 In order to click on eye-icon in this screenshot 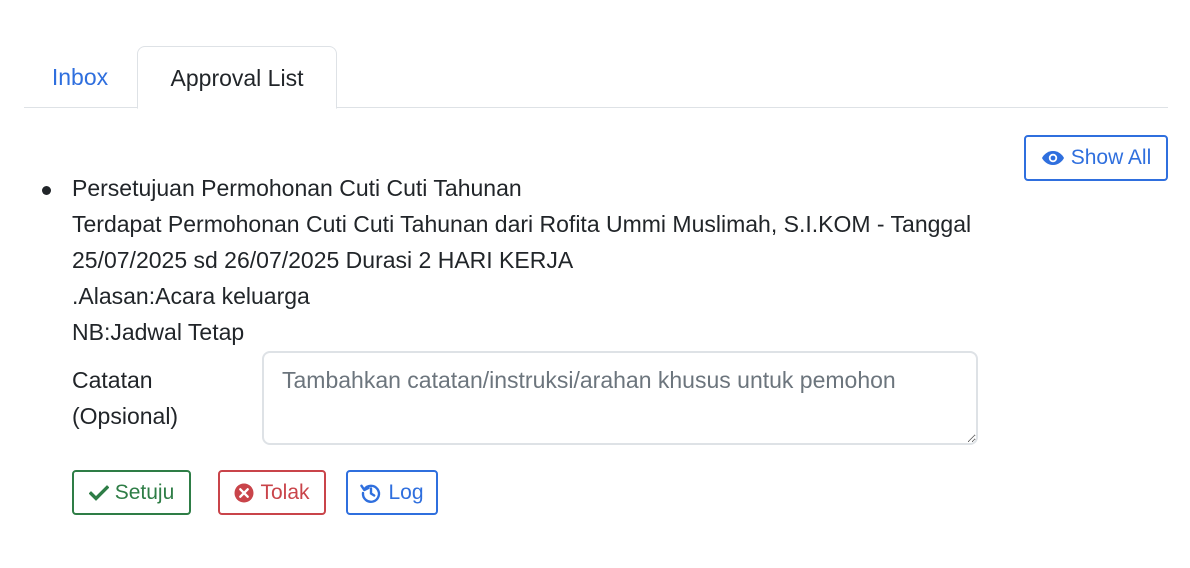, I will do `click(1052, 158)`.